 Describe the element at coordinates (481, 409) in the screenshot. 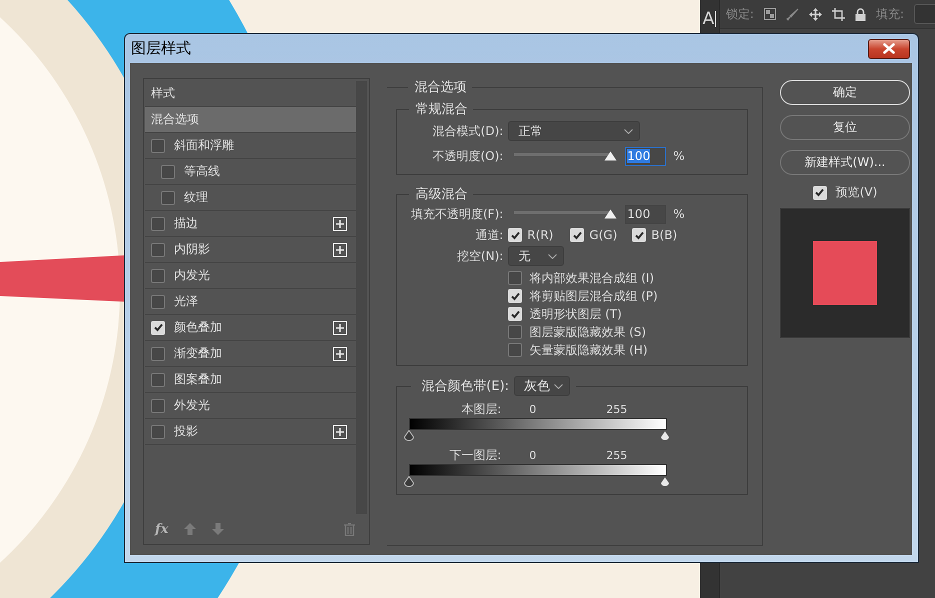

I see `field-label: 本图层:` at that location.